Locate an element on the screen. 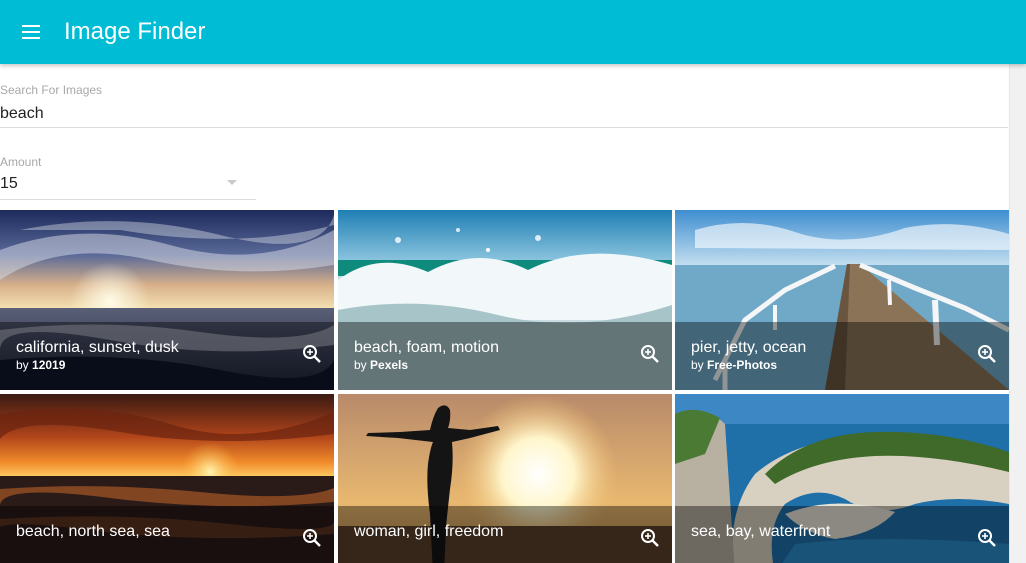  tile-tags: beach, north sea, sea is located at coordinates (93, 531).